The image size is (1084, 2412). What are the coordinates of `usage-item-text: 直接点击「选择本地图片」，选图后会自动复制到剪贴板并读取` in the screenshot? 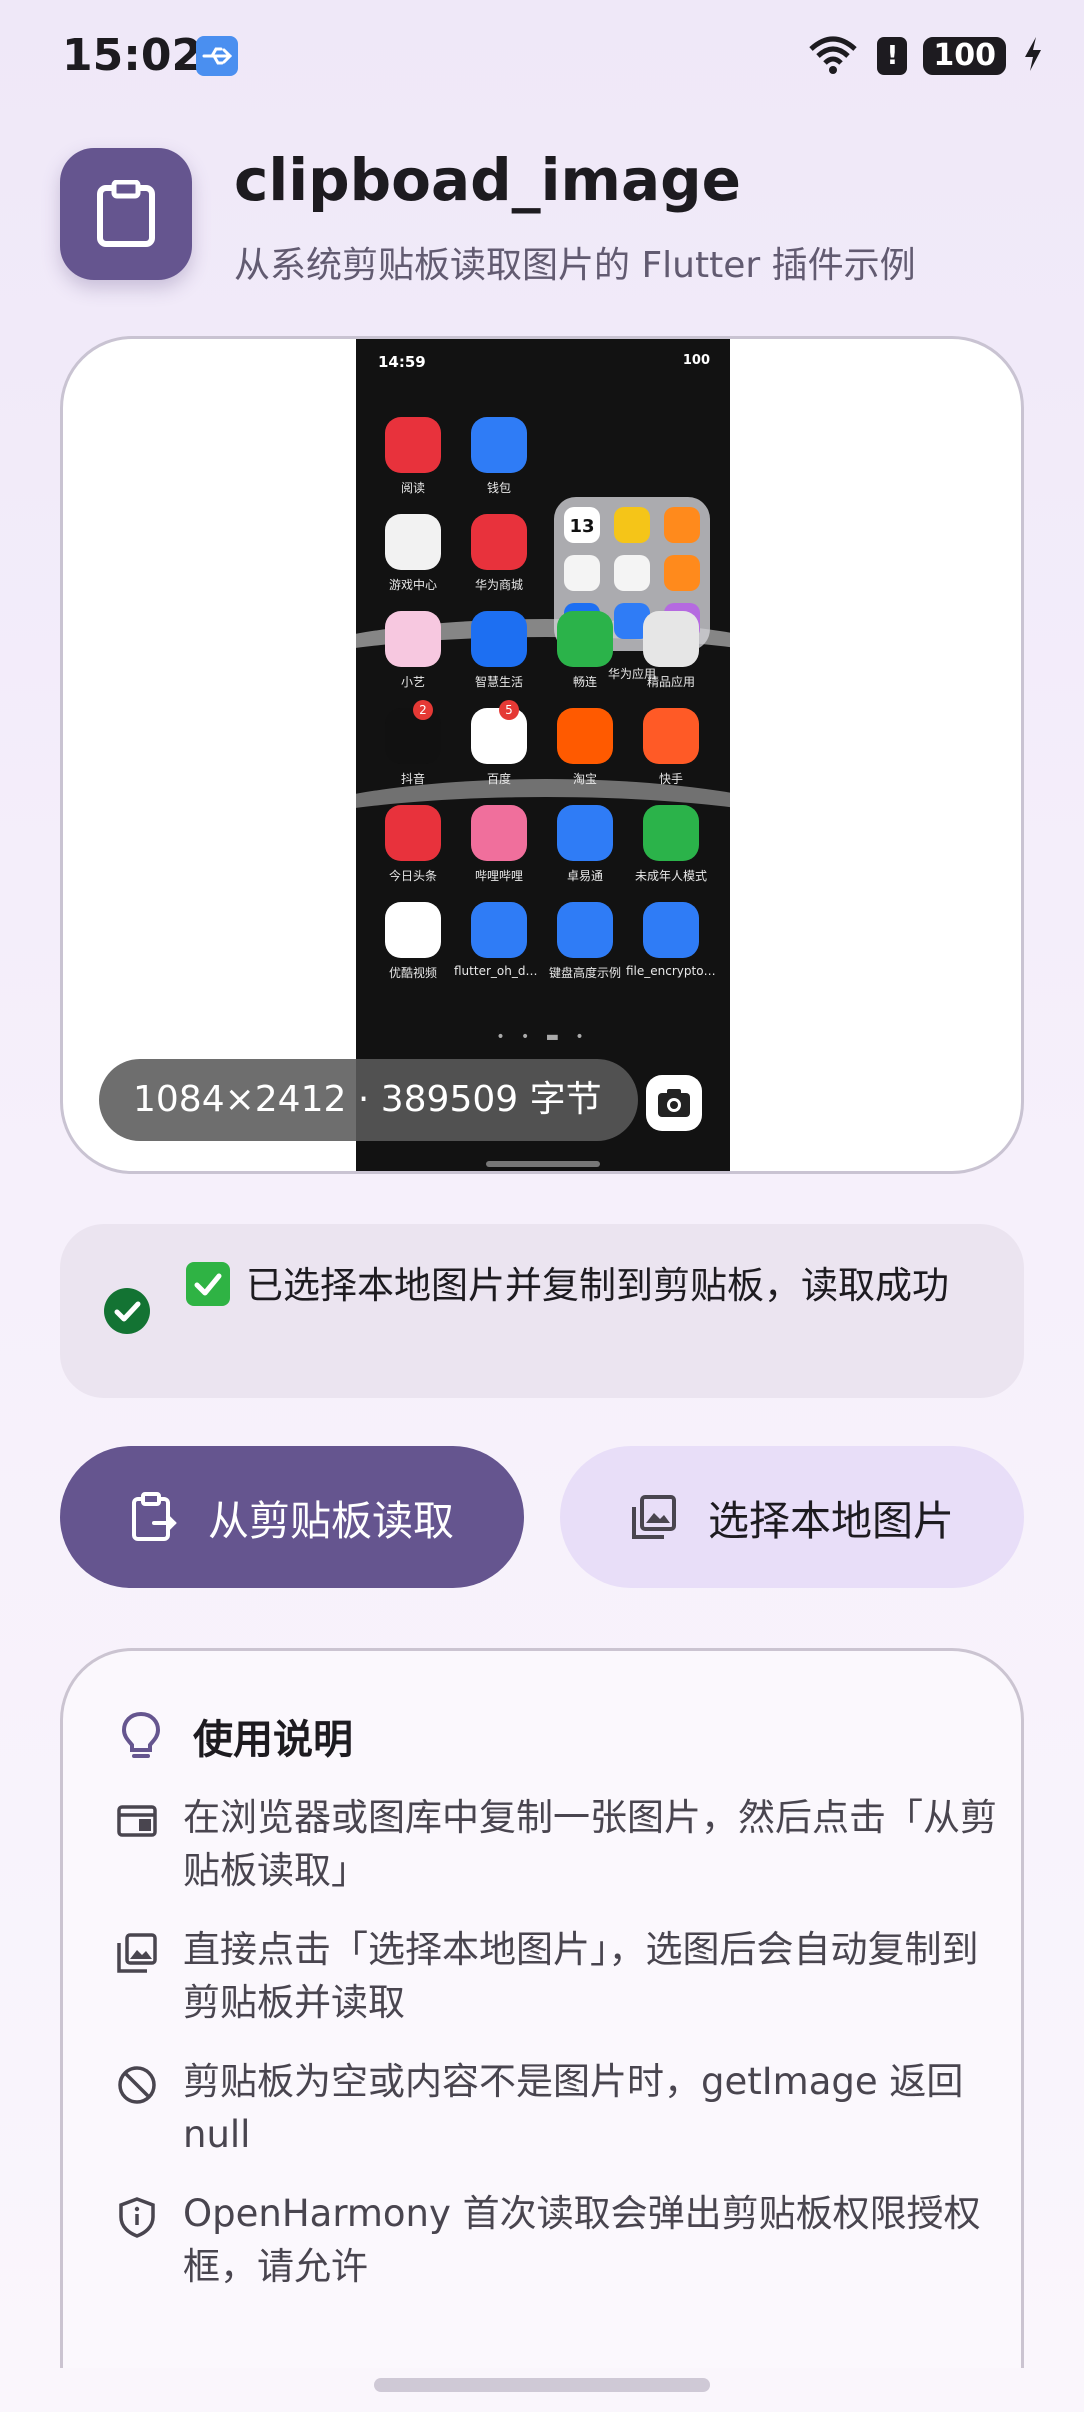 It's located at (581, 1976).